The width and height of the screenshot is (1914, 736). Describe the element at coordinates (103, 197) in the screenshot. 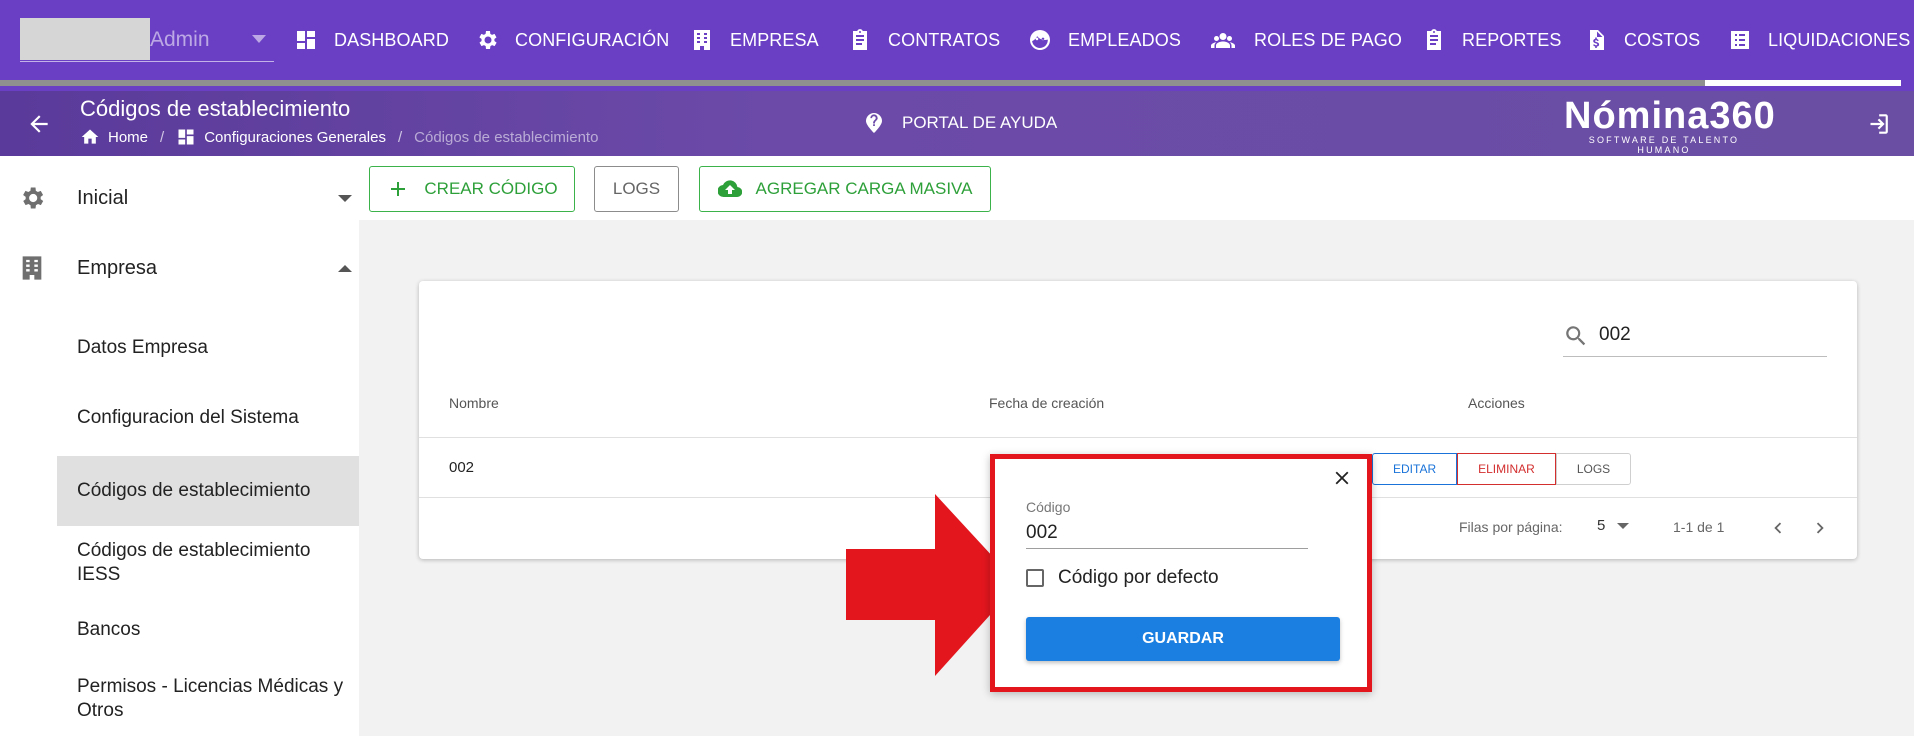

I see `sidebar-group-label: Inicial` at that location.